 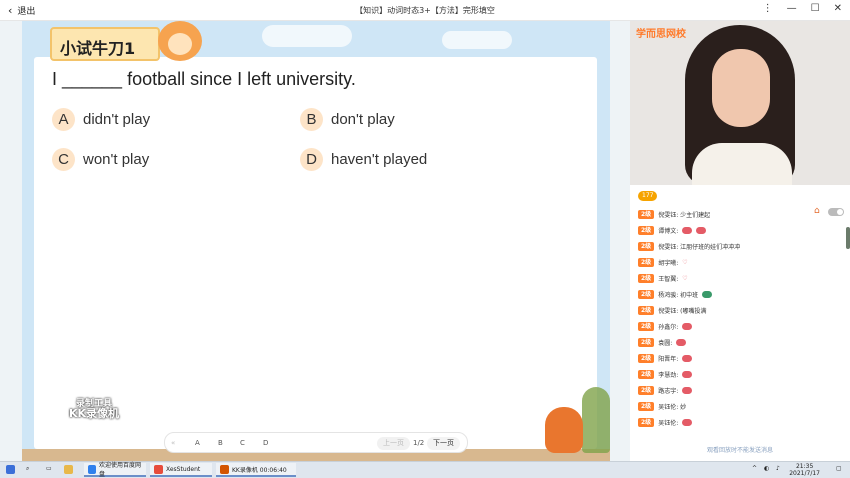 What do you see at coordinates (27, 469) in the screenshot?
I see `search-icon: ⌕` at bounding box center [27, 469].